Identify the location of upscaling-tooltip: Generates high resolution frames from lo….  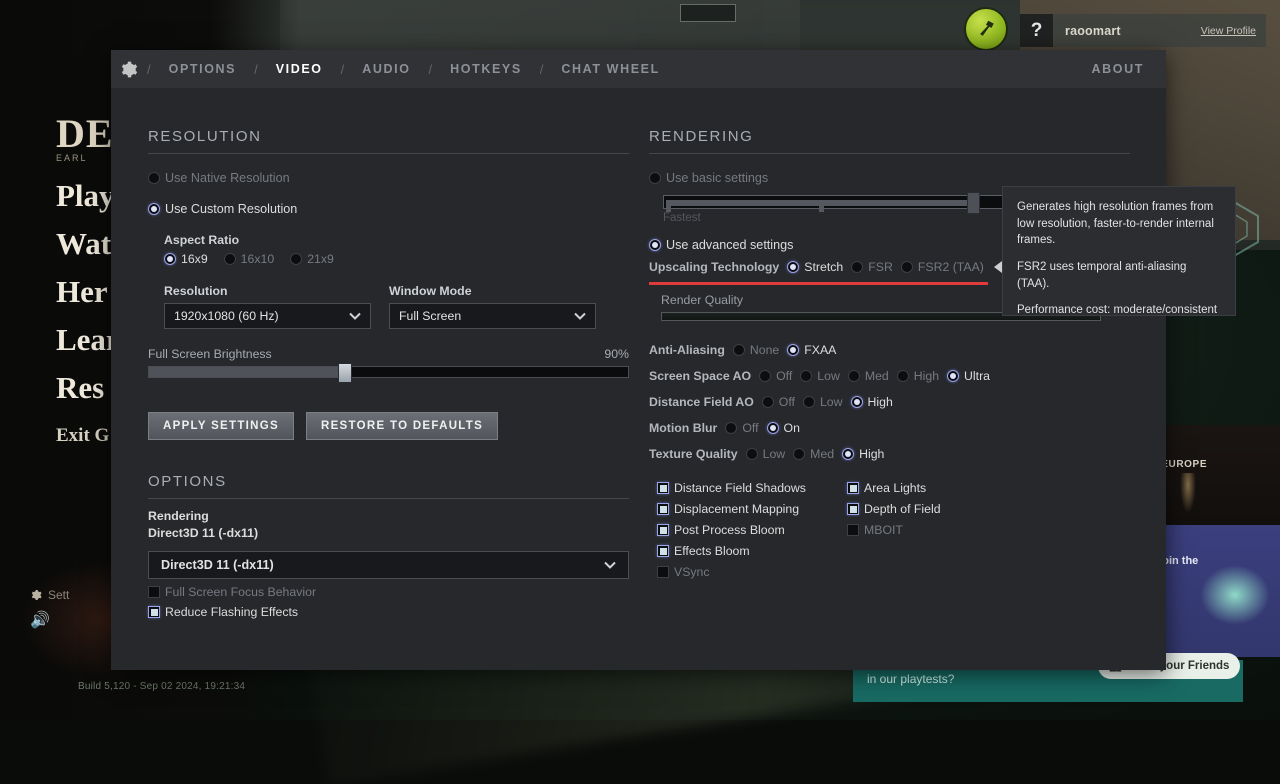
(1119, 251).